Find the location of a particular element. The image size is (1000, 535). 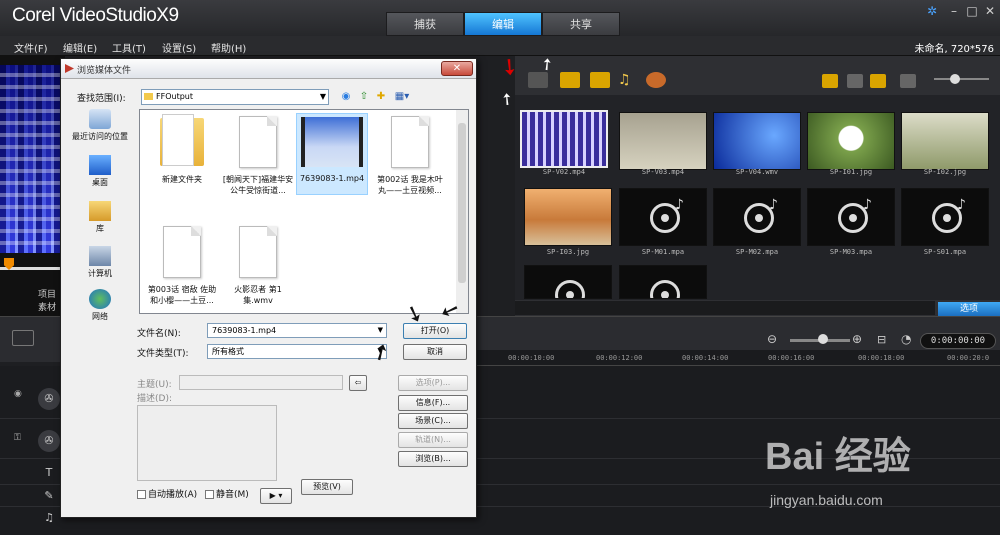

menu-settings: 设置(S) is located at coordinates (179, 47).